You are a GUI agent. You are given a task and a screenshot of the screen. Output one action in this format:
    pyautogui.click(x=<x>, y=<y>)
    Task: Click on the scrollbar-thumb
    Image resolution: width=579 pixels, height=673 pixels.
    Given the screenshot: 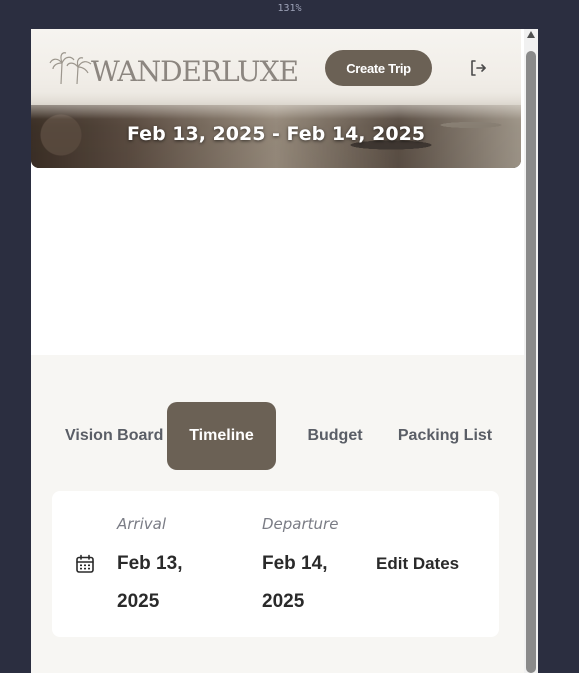 What is the action you would take?
    pyautogui.click(x=531, y=362)
    